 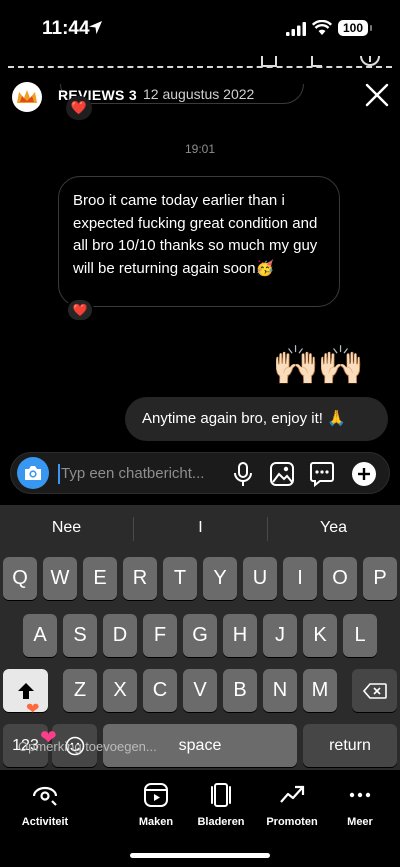 What do you see at coordinates (256, 419) in the screenshot?
I see `outgoing-message: Anytime again bro, enjoy it! 🙏` at bounding box center [256, 419].